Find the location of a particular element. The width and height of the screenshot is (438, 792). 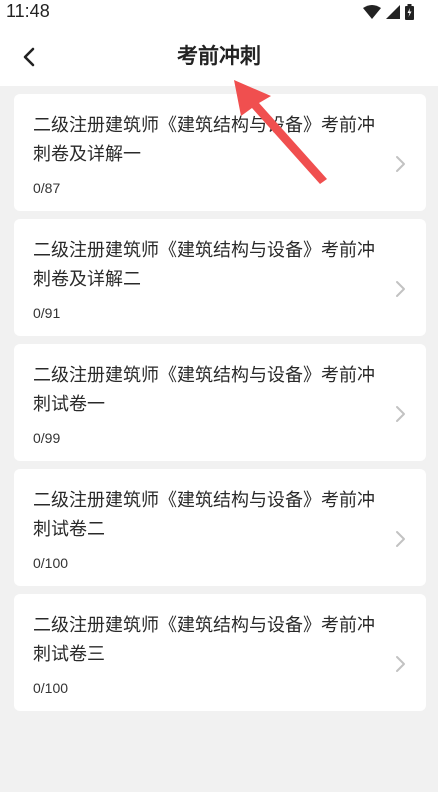

list-item-progress: 0/91 is located at coordinates (47, 313).